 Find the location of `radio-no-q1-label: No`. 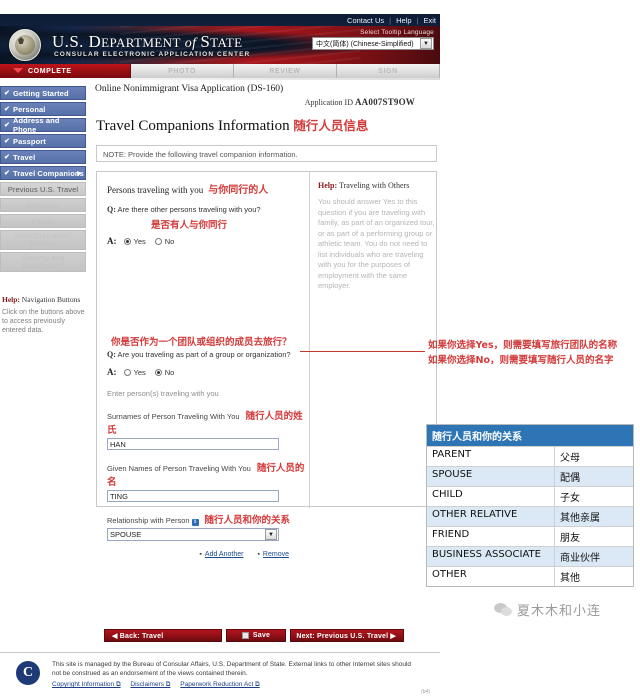

radio-no-q1-label: No is located at coordinates (169, 241).